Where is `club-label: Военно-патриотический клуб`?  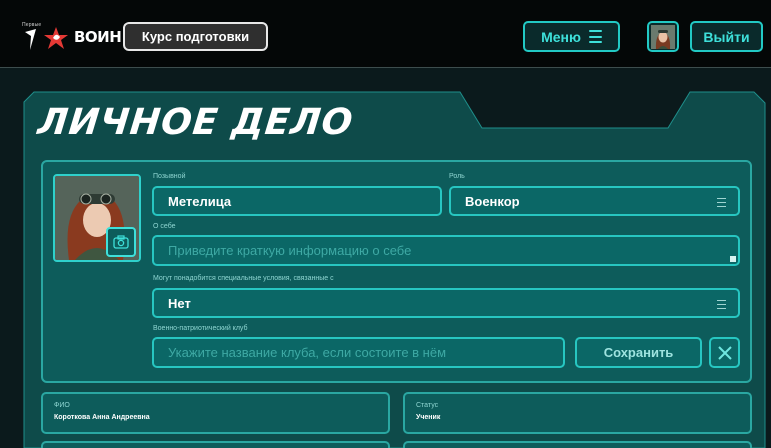
club-label: Военно-патриотический клуб is located at coordinates (200, 328).